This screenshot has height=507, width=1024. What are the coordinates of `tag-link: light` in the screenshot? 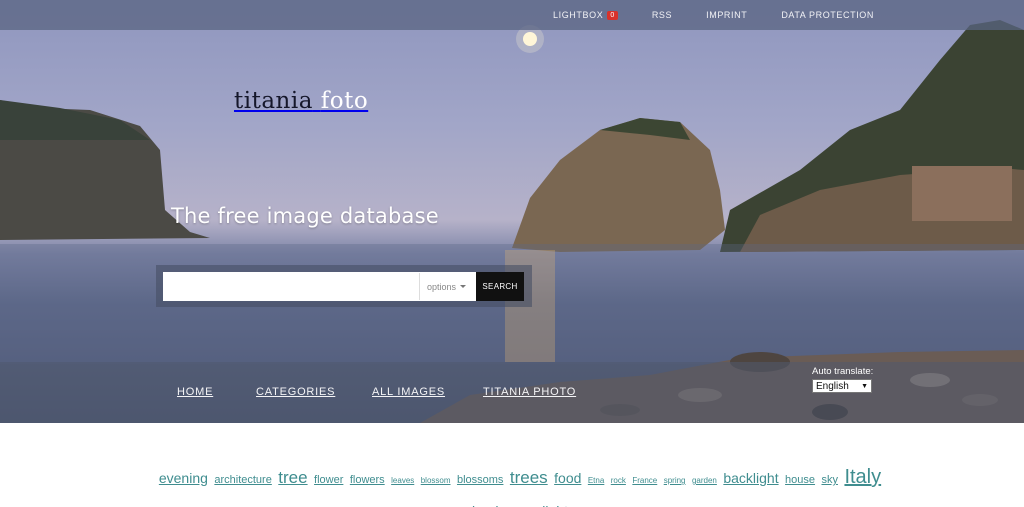 It's located at (555, 505).